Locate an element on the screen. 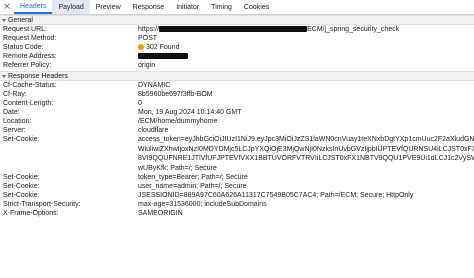 The image size is (474, 278). content-length-value: 0 is located at coordinates (306, 103).